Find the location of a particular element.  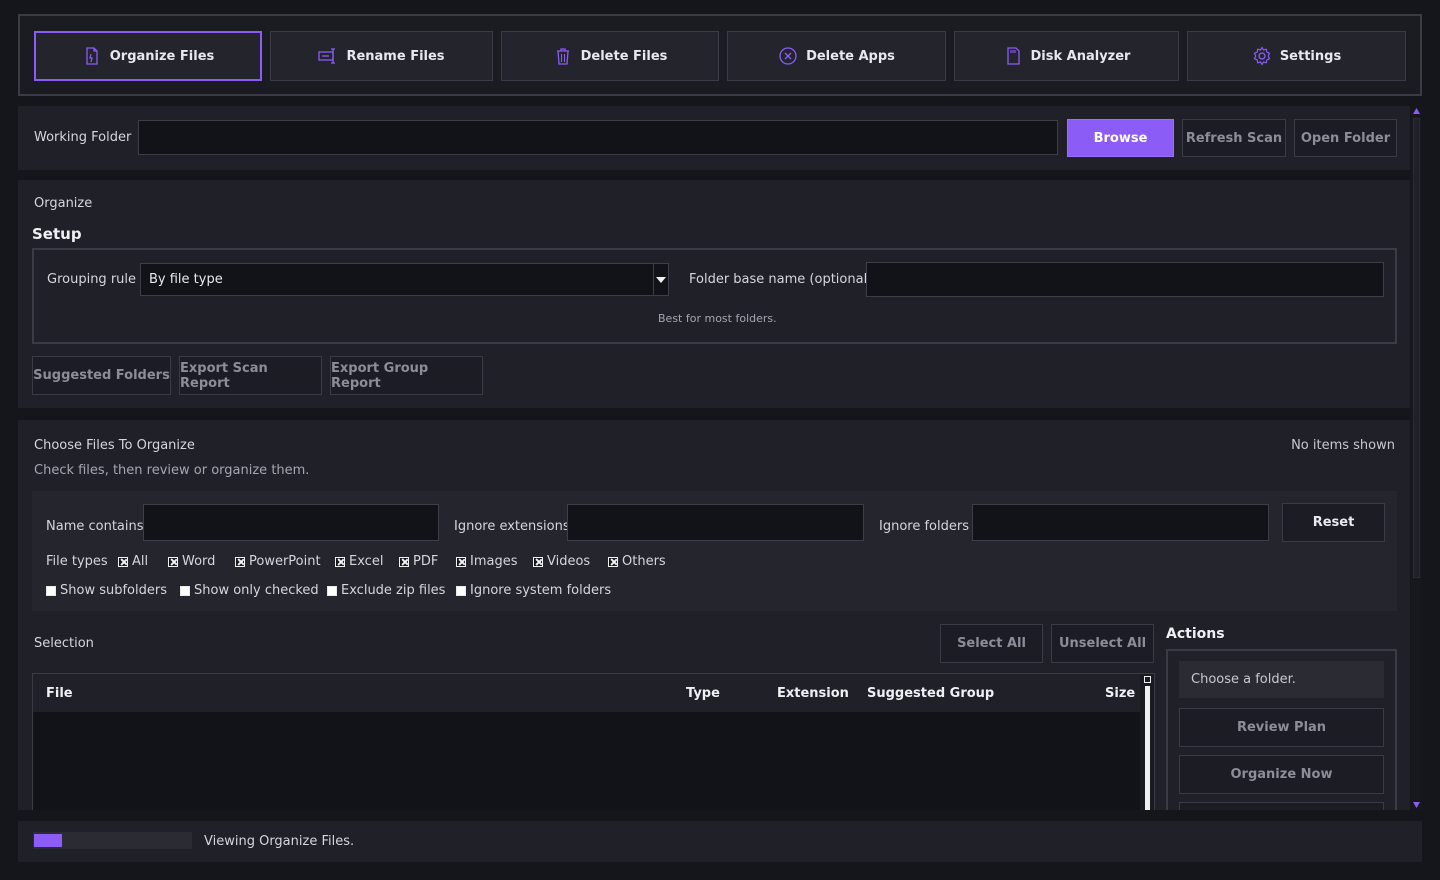

sd-card-icon is located at coordinates (1013, 56).